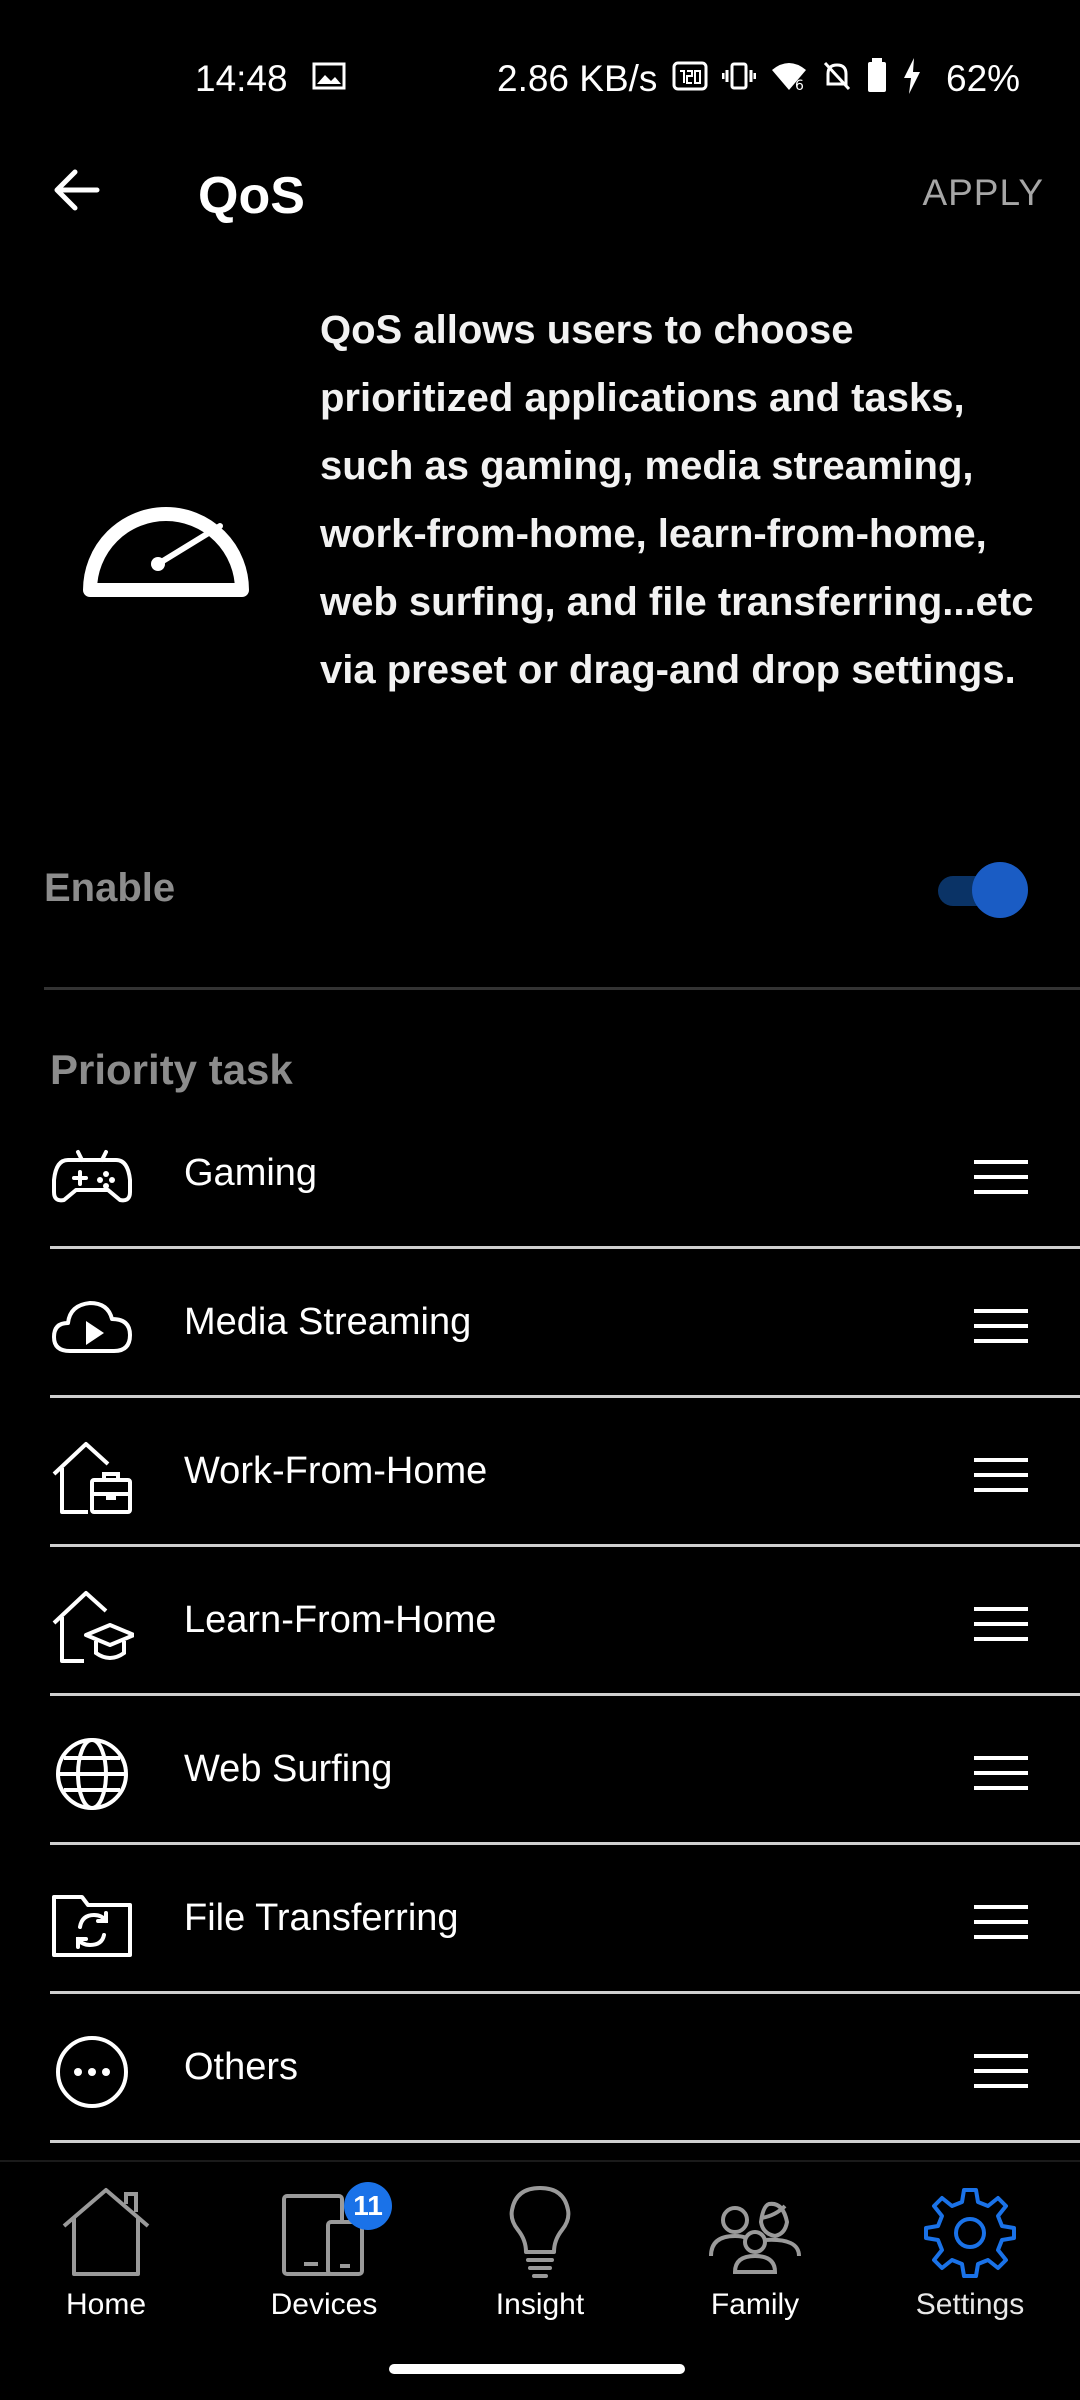  Describe the element at coordinates (241, 2067) in the screenshot. I see `task-label: Others` at that location.